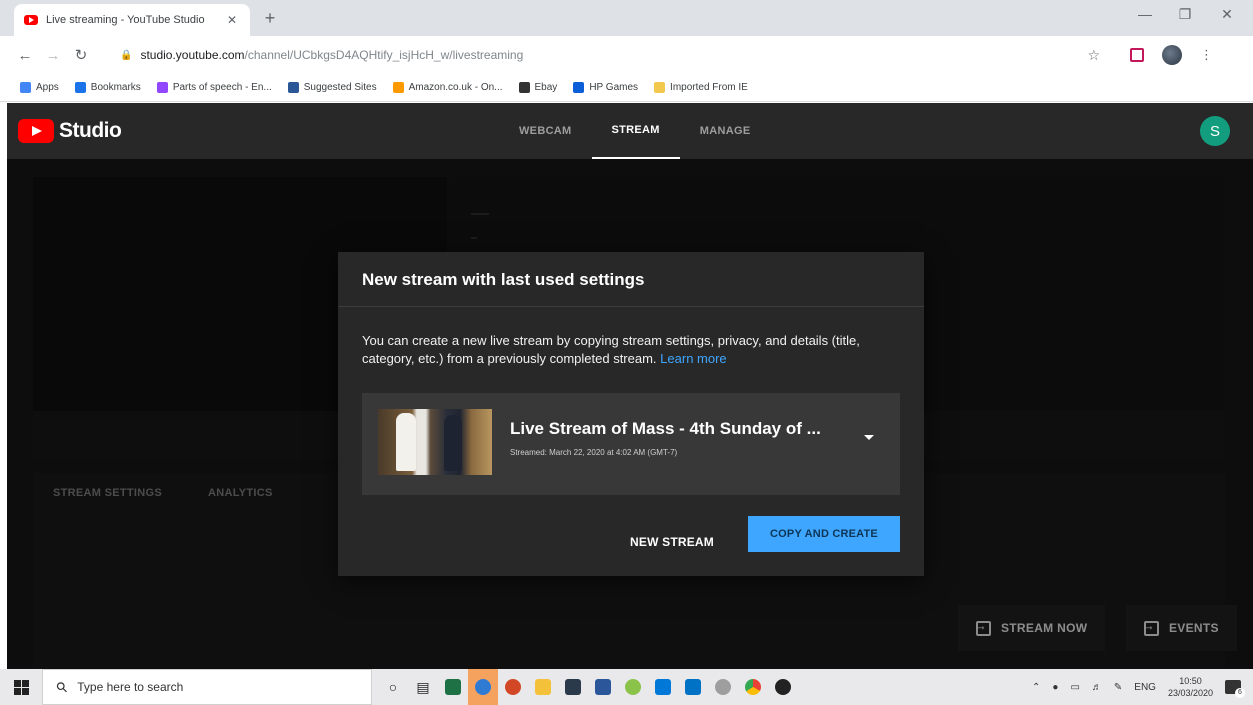 The image size is (1253, 705). Describe the element at coordinates (1036, 687) in the screenshot. I see `tray-chevron-icon: ⌃` at that location.